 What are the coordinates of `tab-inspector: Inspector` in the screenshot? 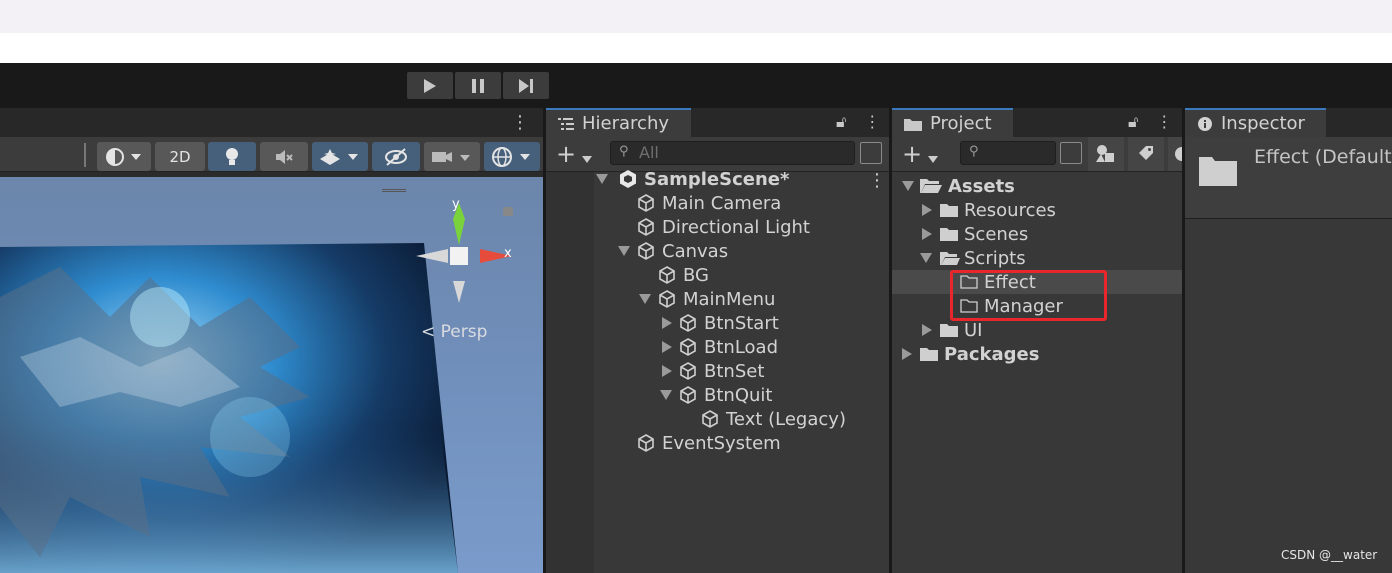 It's located at (1255, 122).